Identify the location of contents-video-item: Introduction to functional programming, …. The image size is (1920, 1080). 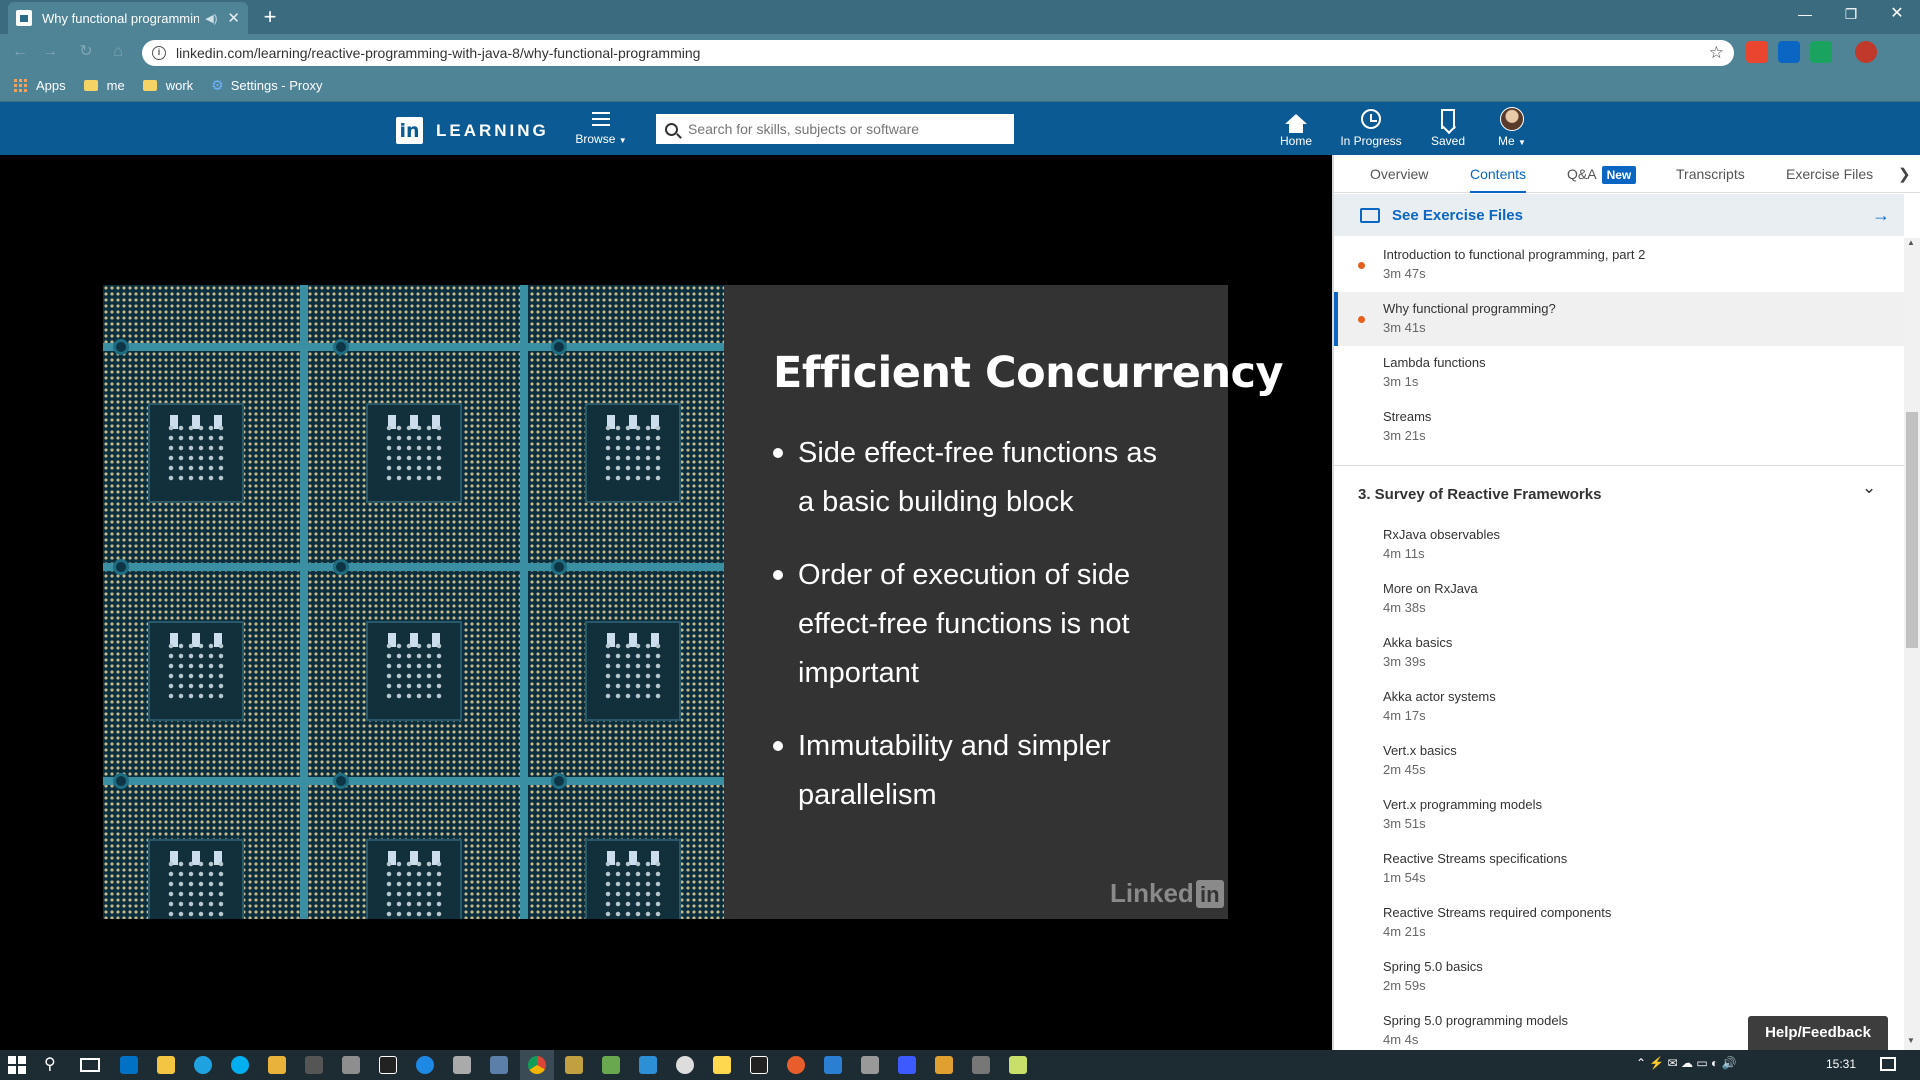
(1619, 265).